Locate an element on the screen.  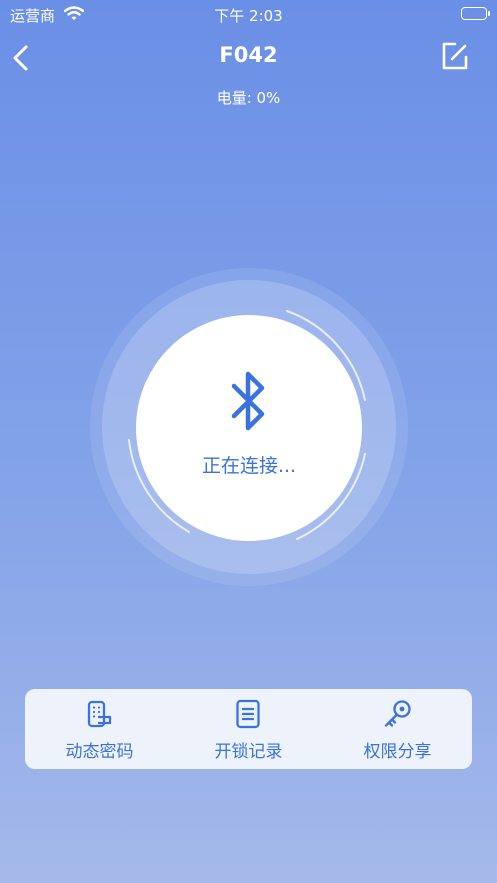
edit-button is located at coordinates (455, 56).